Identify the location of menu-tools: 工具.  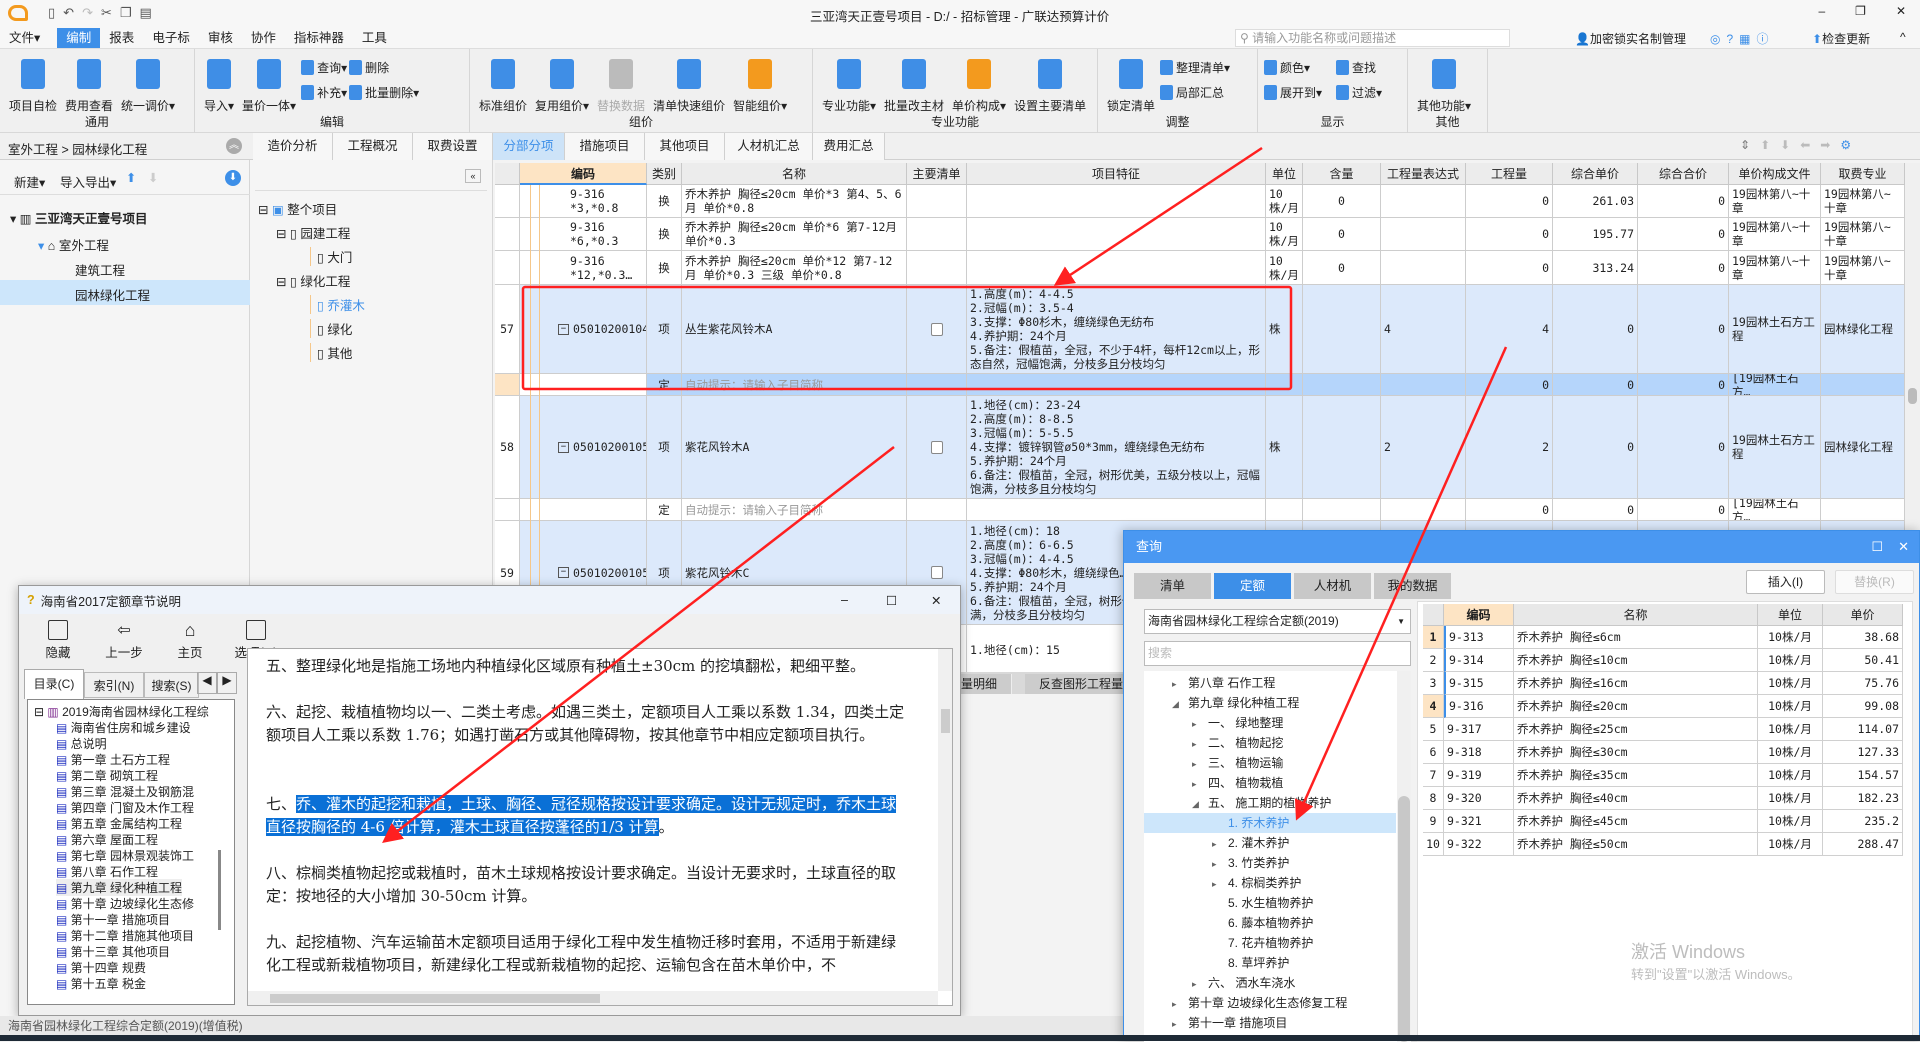
(374, 38).